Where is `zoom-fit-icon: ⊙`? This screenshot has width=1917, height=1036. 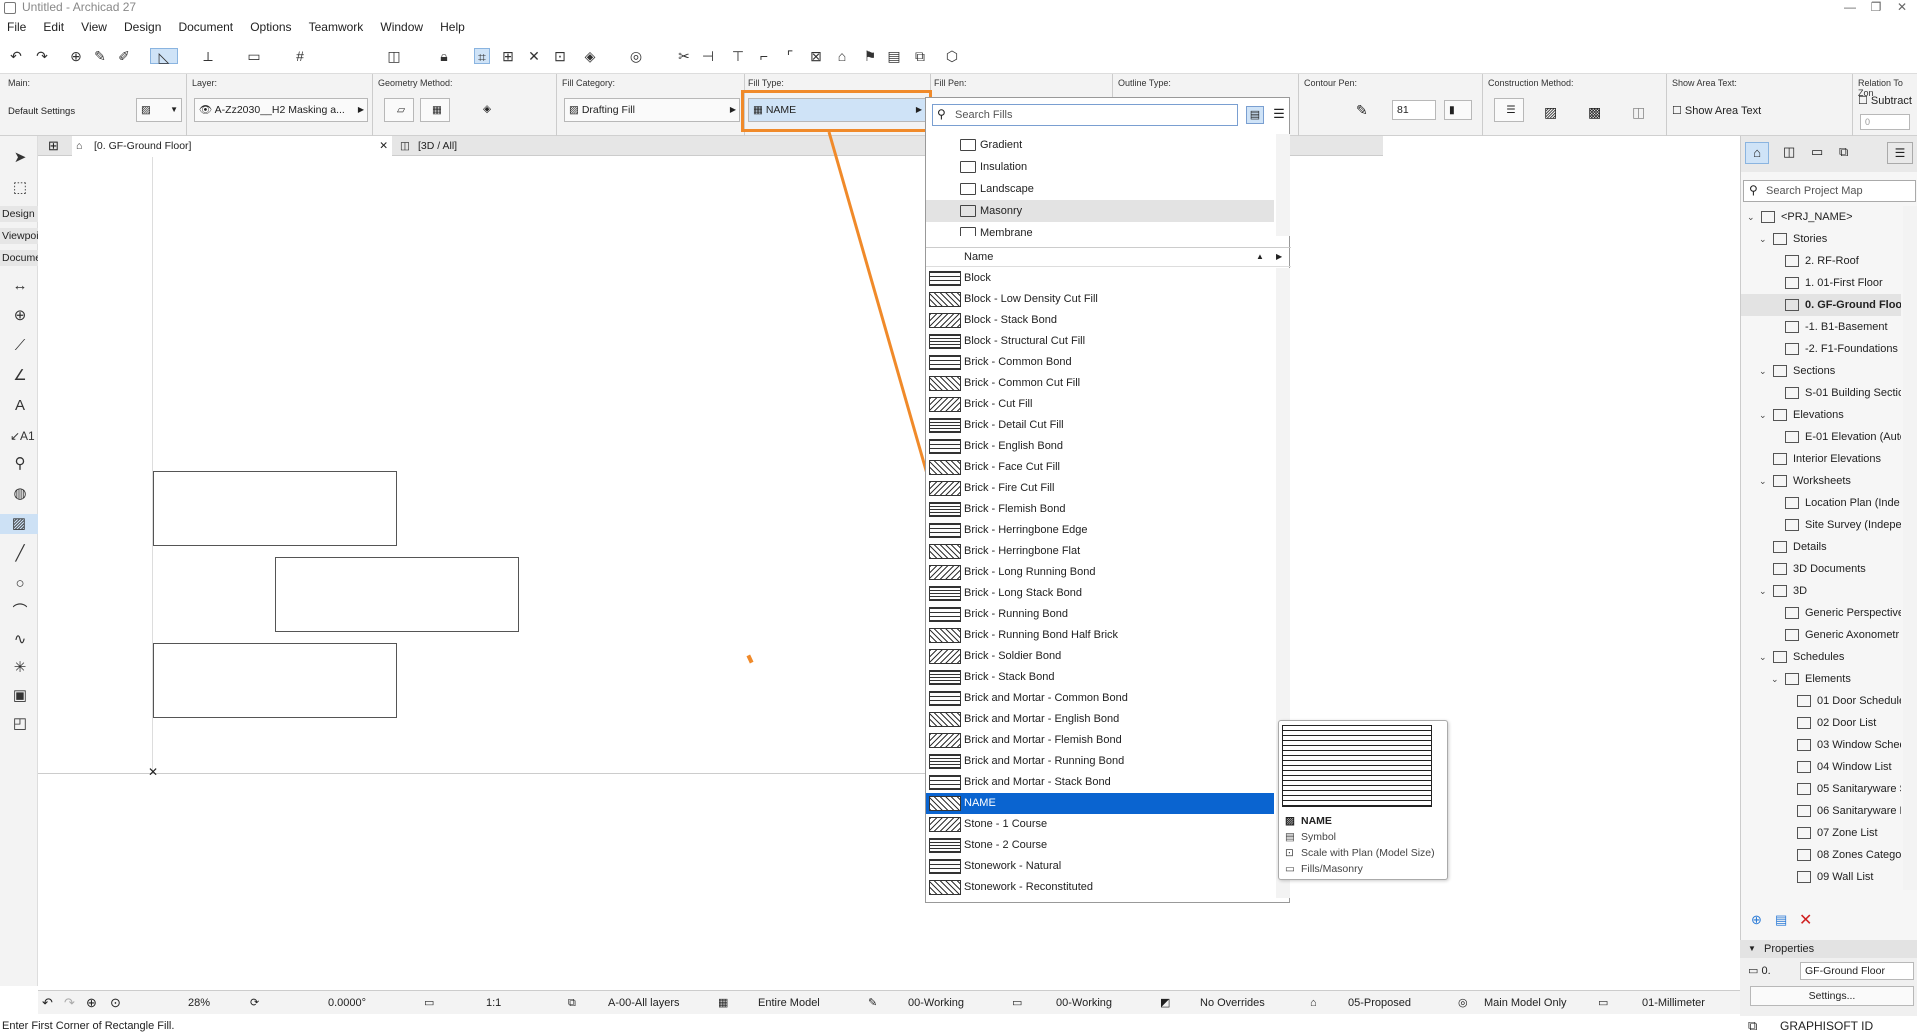
zoom-fit-icon: ⊙ is located at coordinates (115, 1003).